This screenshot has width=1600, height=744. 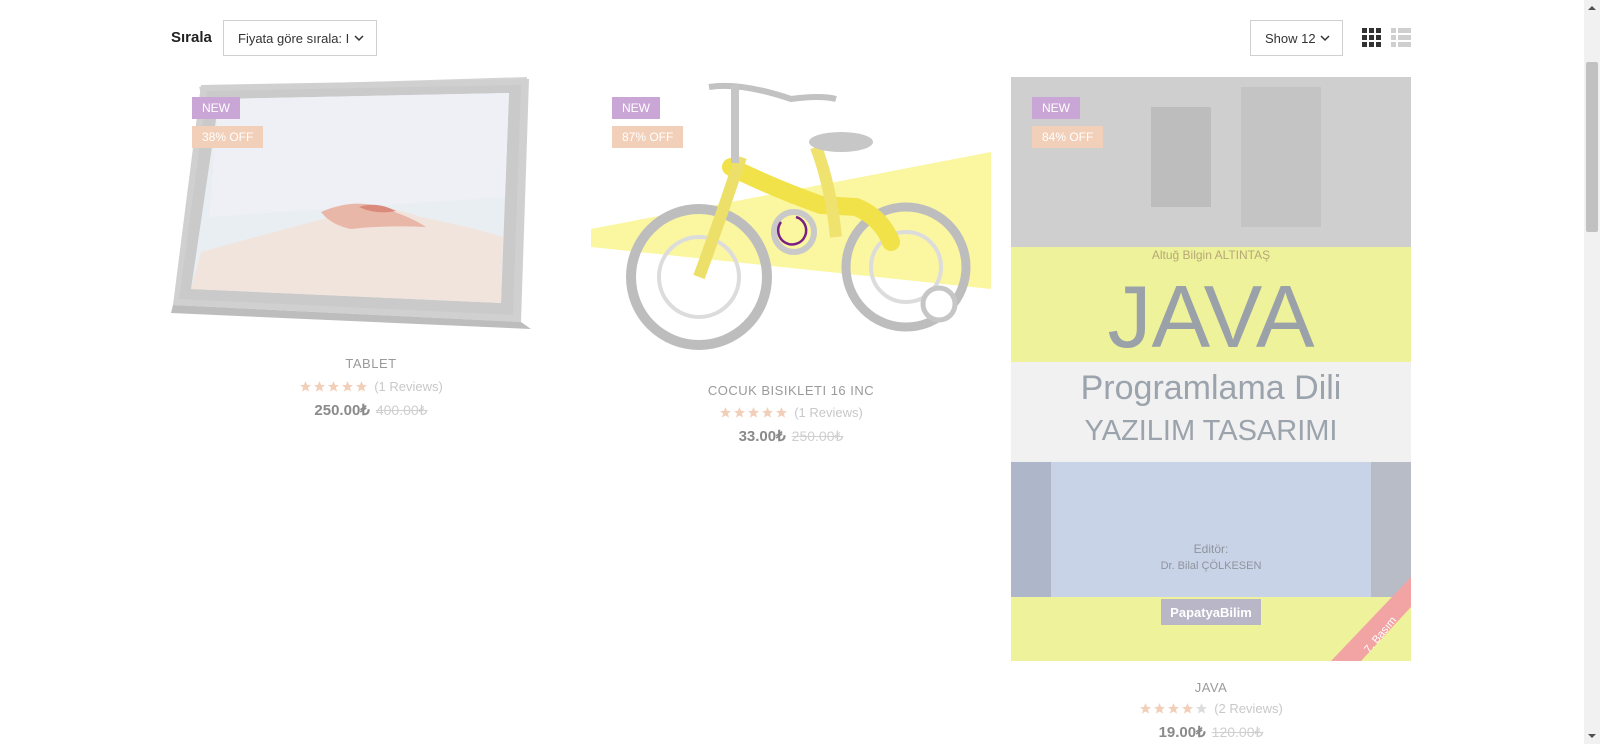 I want to click on page-scrollbar, so click(x=1592, y=372).